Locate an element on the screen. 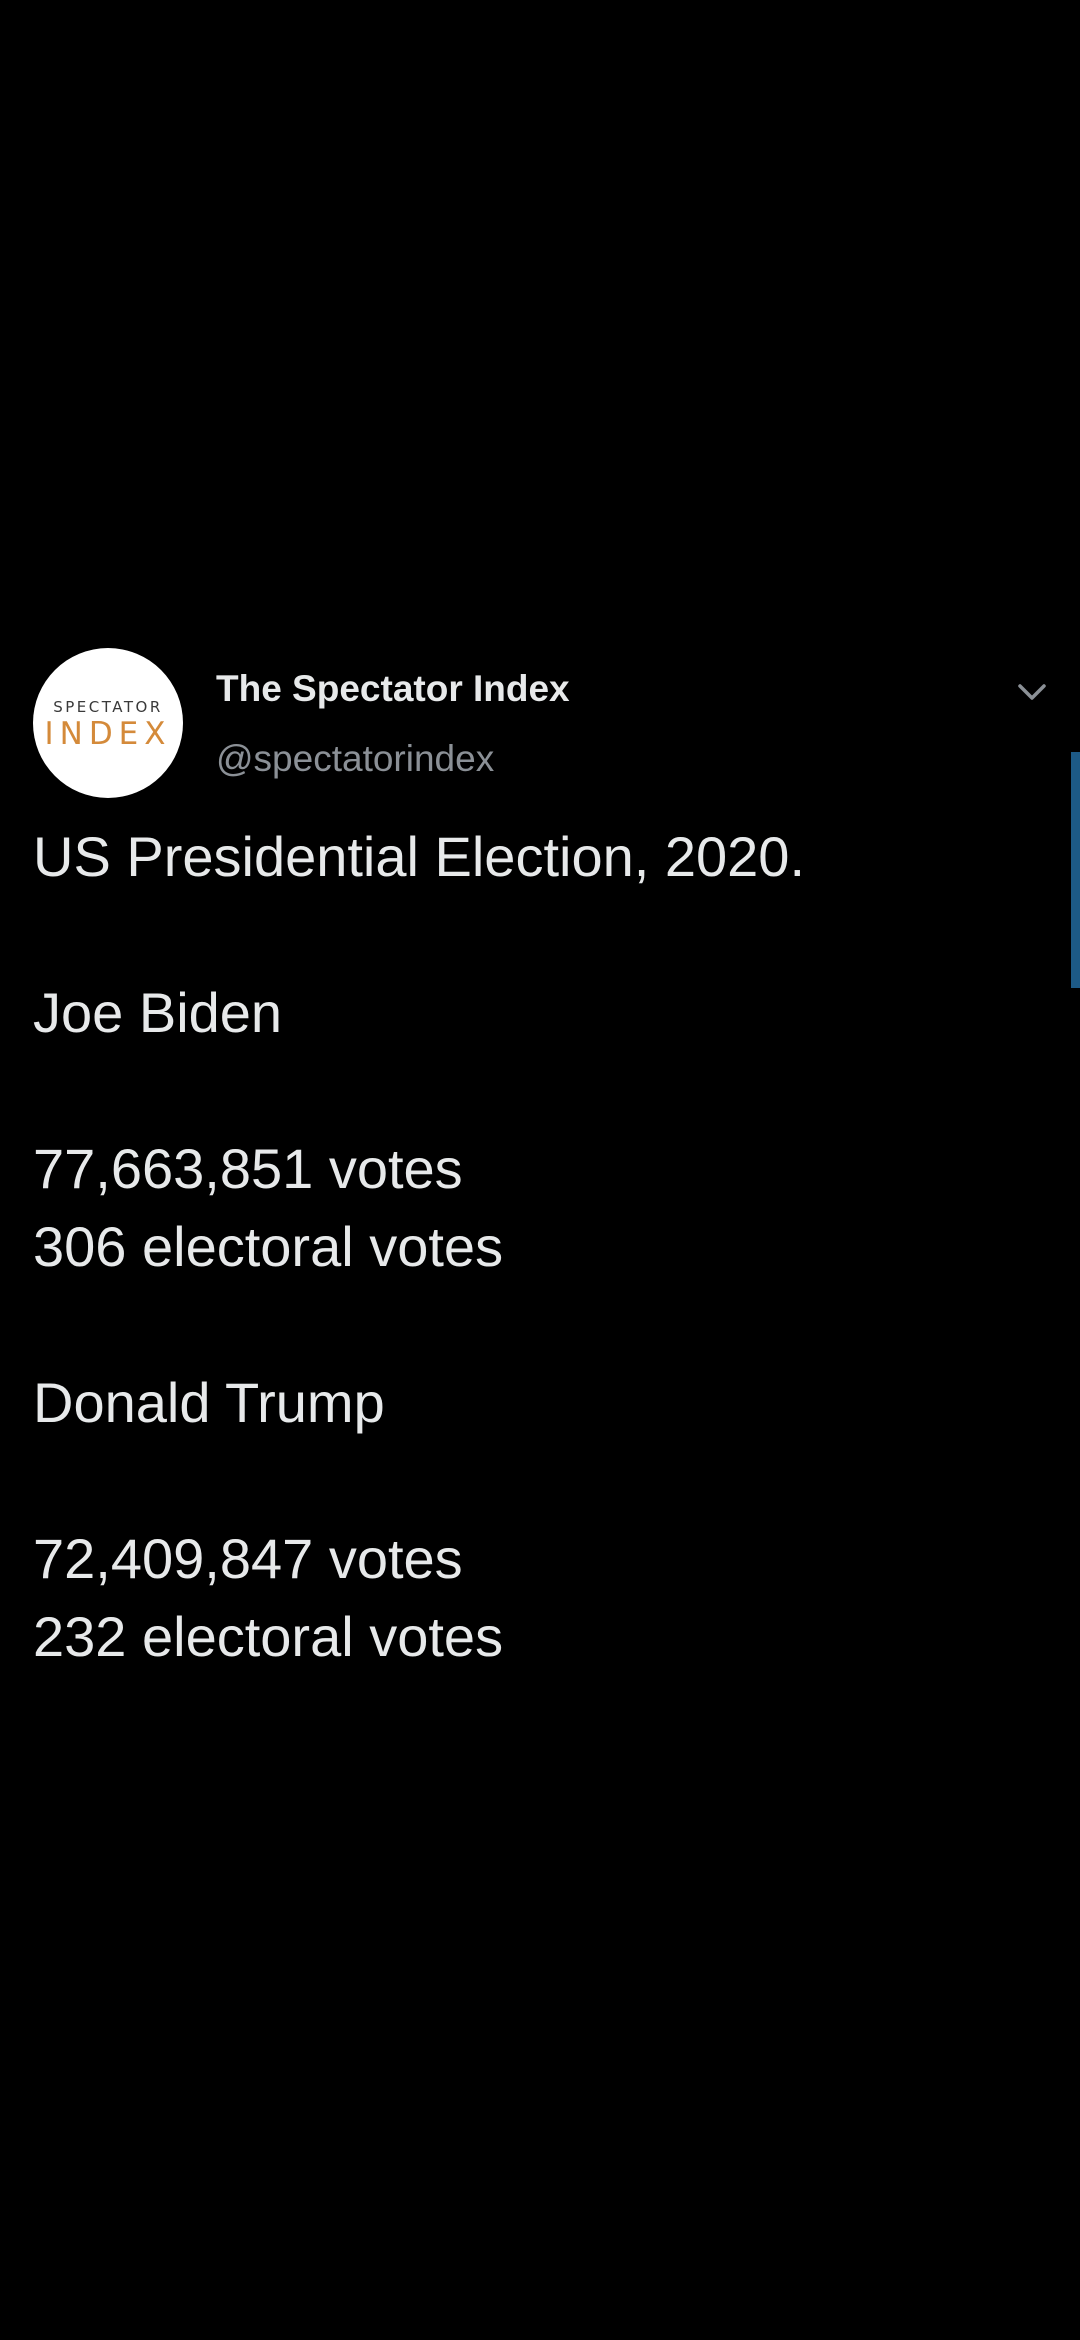 Image resolution: width=1080 pixels, height=2340 pixels. avatar: SPECTATOR INDEX is located at coordinates (108, 723).